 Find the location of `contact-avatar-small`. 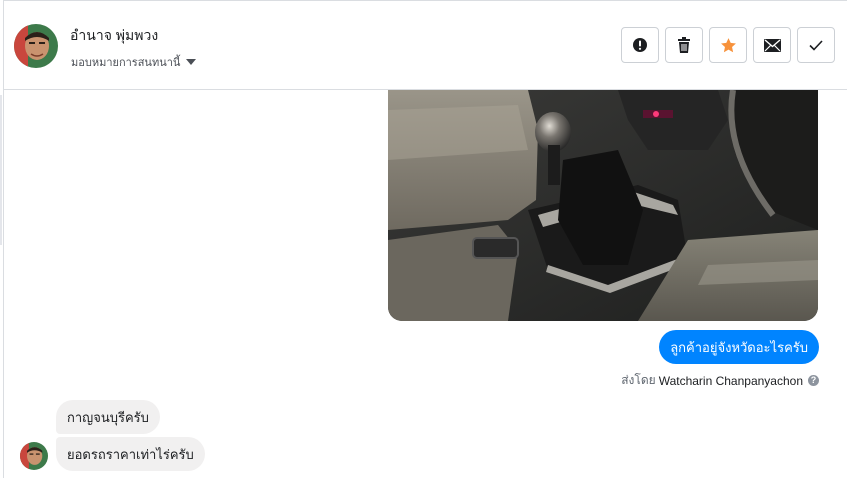

contact-avatar-small is located at coordinates (34, 456).